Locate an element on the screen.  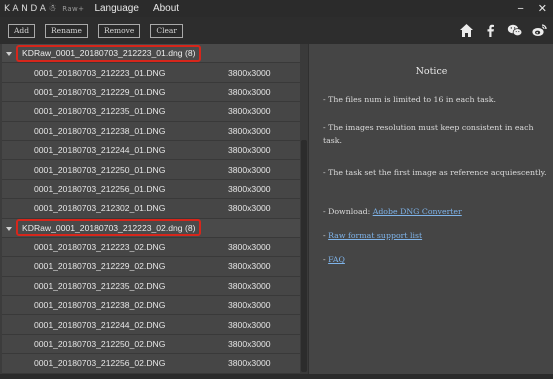
rename-button: Rename is located at coordinates (66, 30).